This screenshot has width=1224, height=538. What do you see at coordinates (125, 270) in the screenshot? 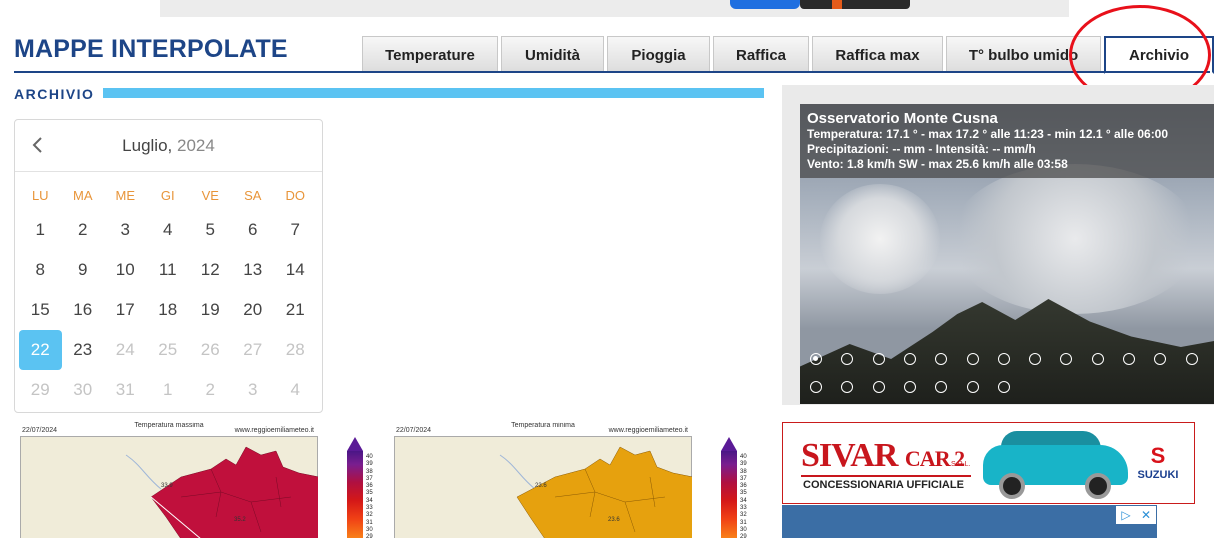
I see `calendar-day: 10` at bounding box center [125, 270].